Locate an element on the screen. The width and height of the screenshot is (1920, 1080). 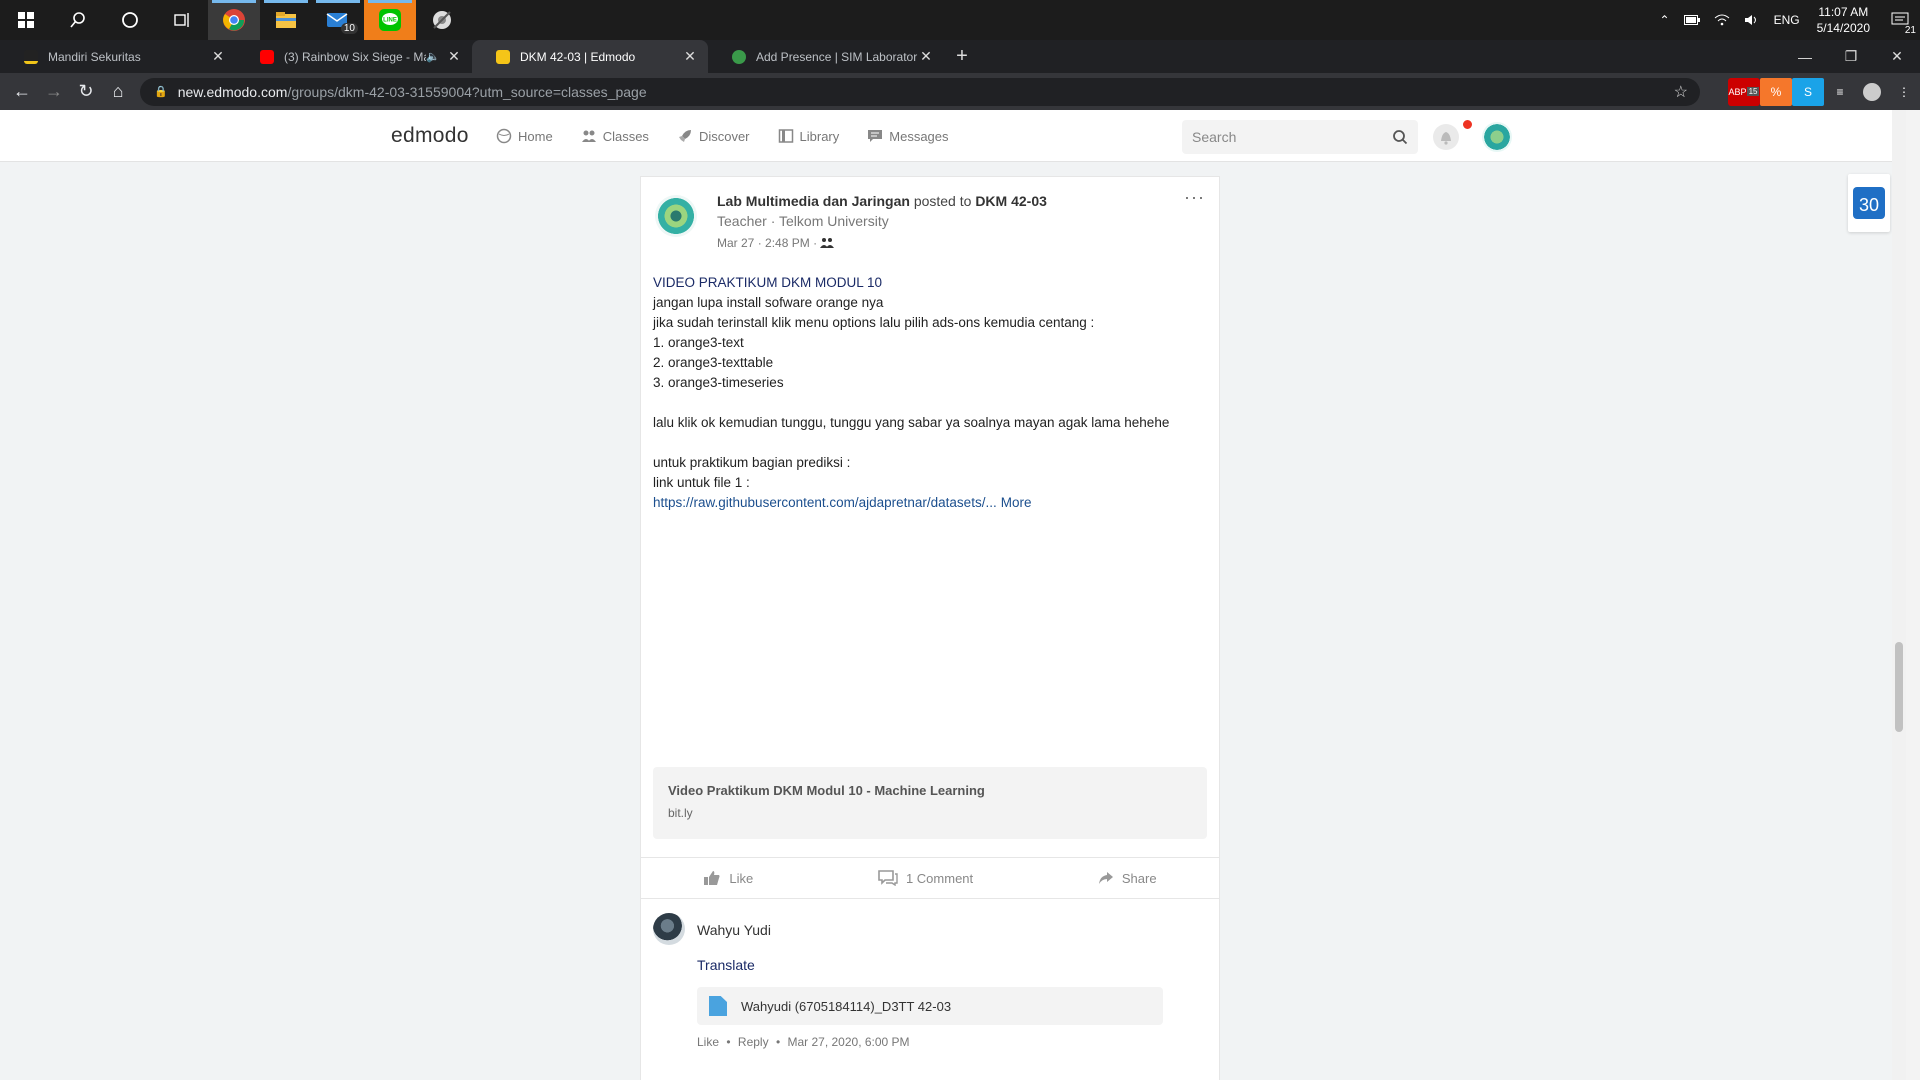
calendar-day: 30 is located at coordinates (1869, 205).